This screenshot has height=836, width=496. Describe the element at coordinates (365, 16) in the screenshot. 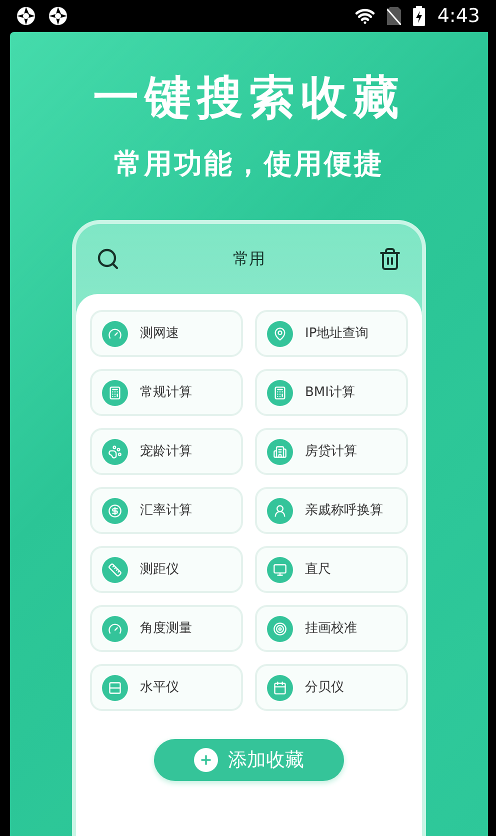

I see `wifi-icon` at that location.